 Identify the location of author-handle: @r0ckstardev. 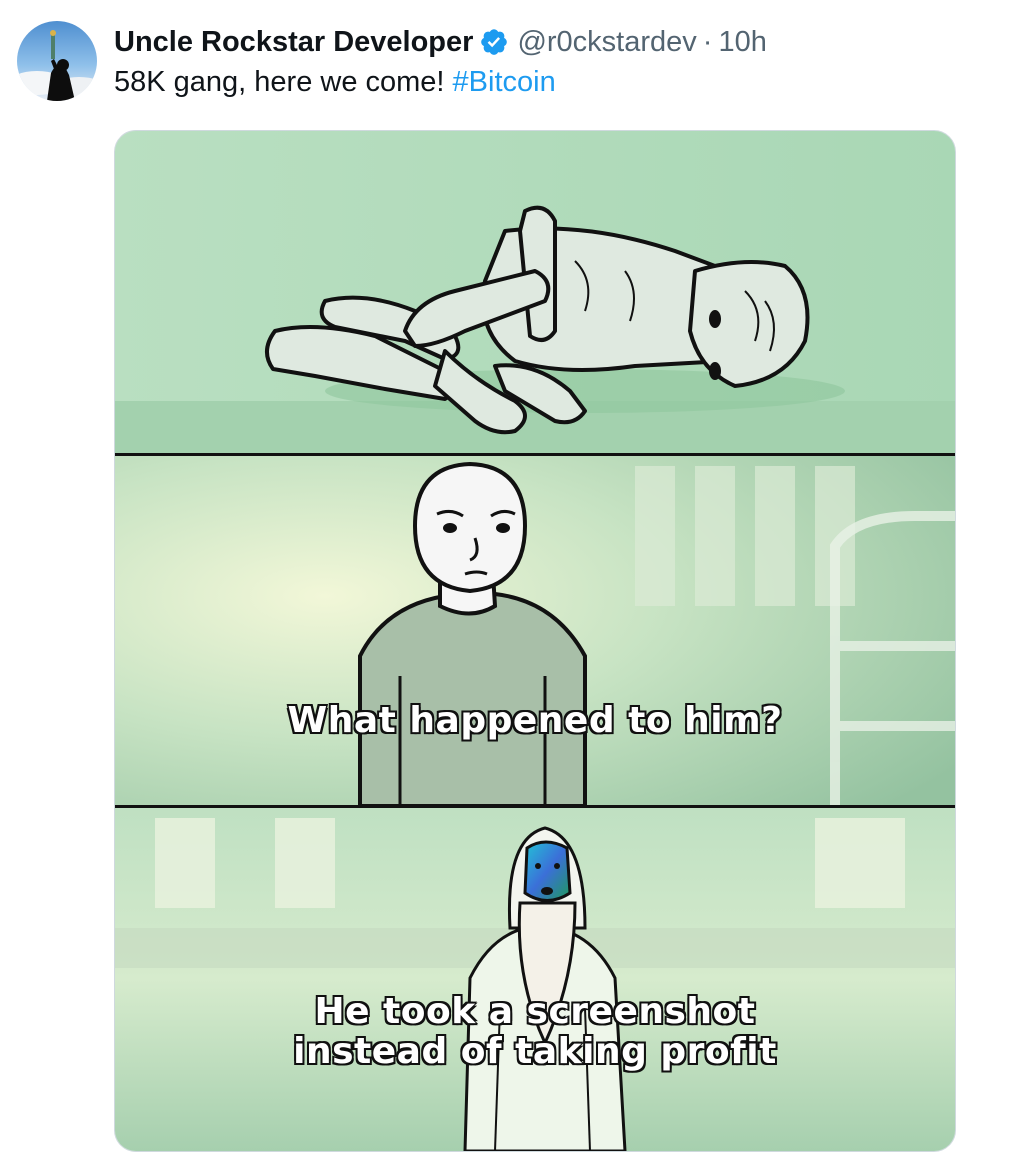
(606, 42).